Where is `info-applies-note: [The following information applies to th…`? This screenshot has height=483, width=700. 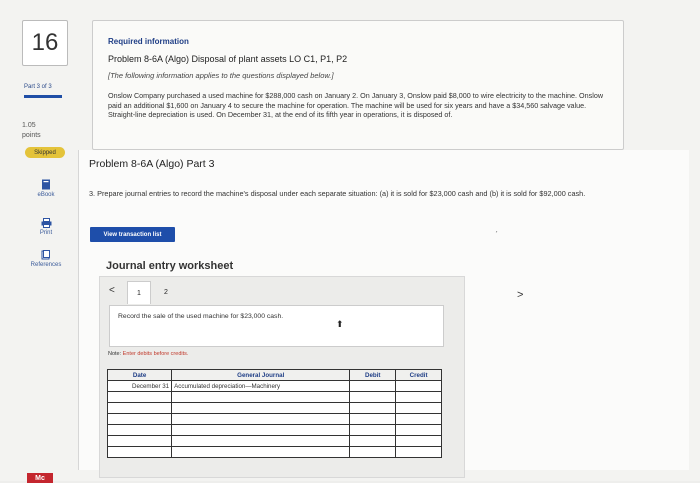 info-applies-note: [The following information applies to th… is located at coordinates (221, 75).